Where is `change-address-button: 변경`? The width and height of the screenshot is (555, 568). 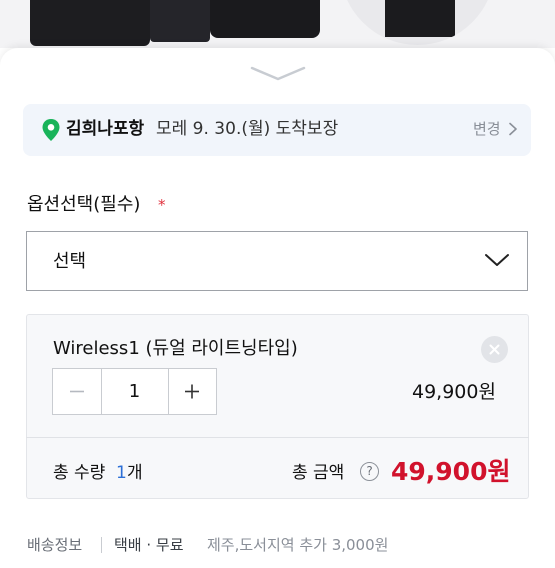 change-address-button: 변경 is located at coordinates (487, 129).